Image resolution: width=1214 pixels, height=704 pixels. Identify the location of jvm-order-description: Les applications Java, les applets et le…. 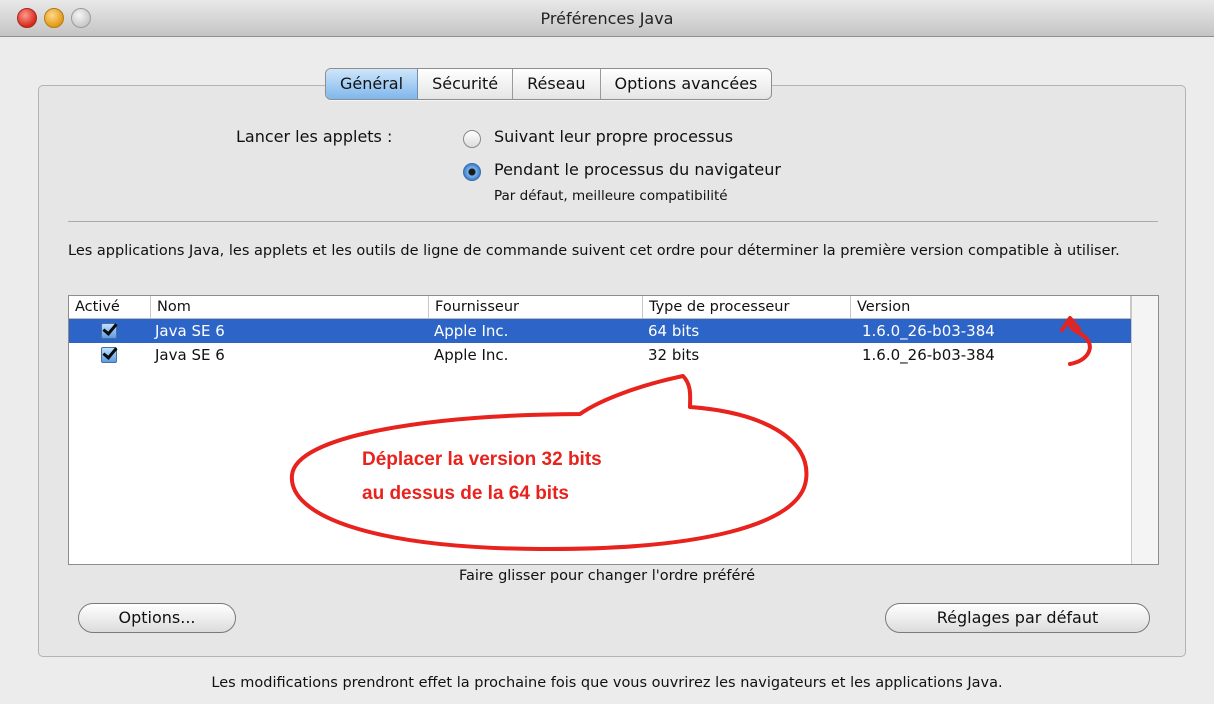
(594, 251).